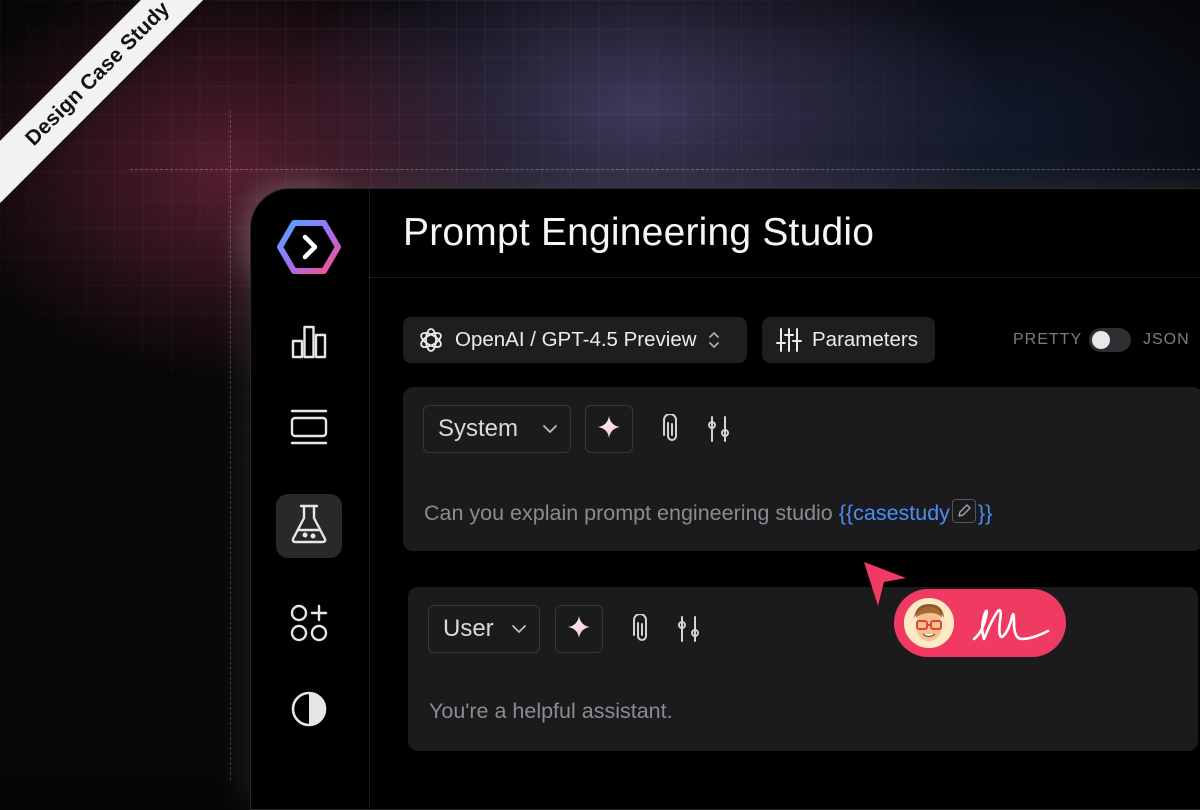 The image size is (1200, 810). What do you see at coordinates (309, 247) in the screenshot?
I see `logo-hexagon-icon` at bounding box center [309, 247].